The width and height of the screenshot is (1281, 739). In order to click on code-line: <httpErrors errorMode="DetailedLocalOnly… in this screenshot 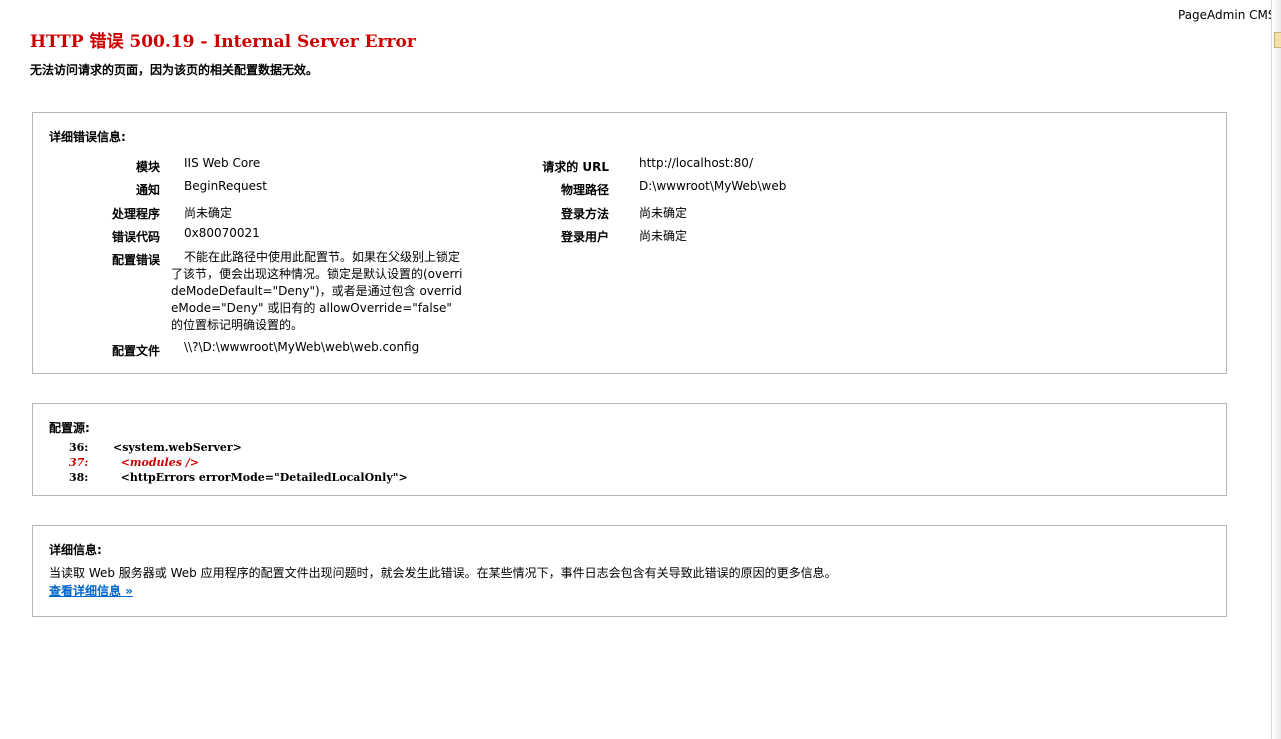, I will do `click(260, 477)`.